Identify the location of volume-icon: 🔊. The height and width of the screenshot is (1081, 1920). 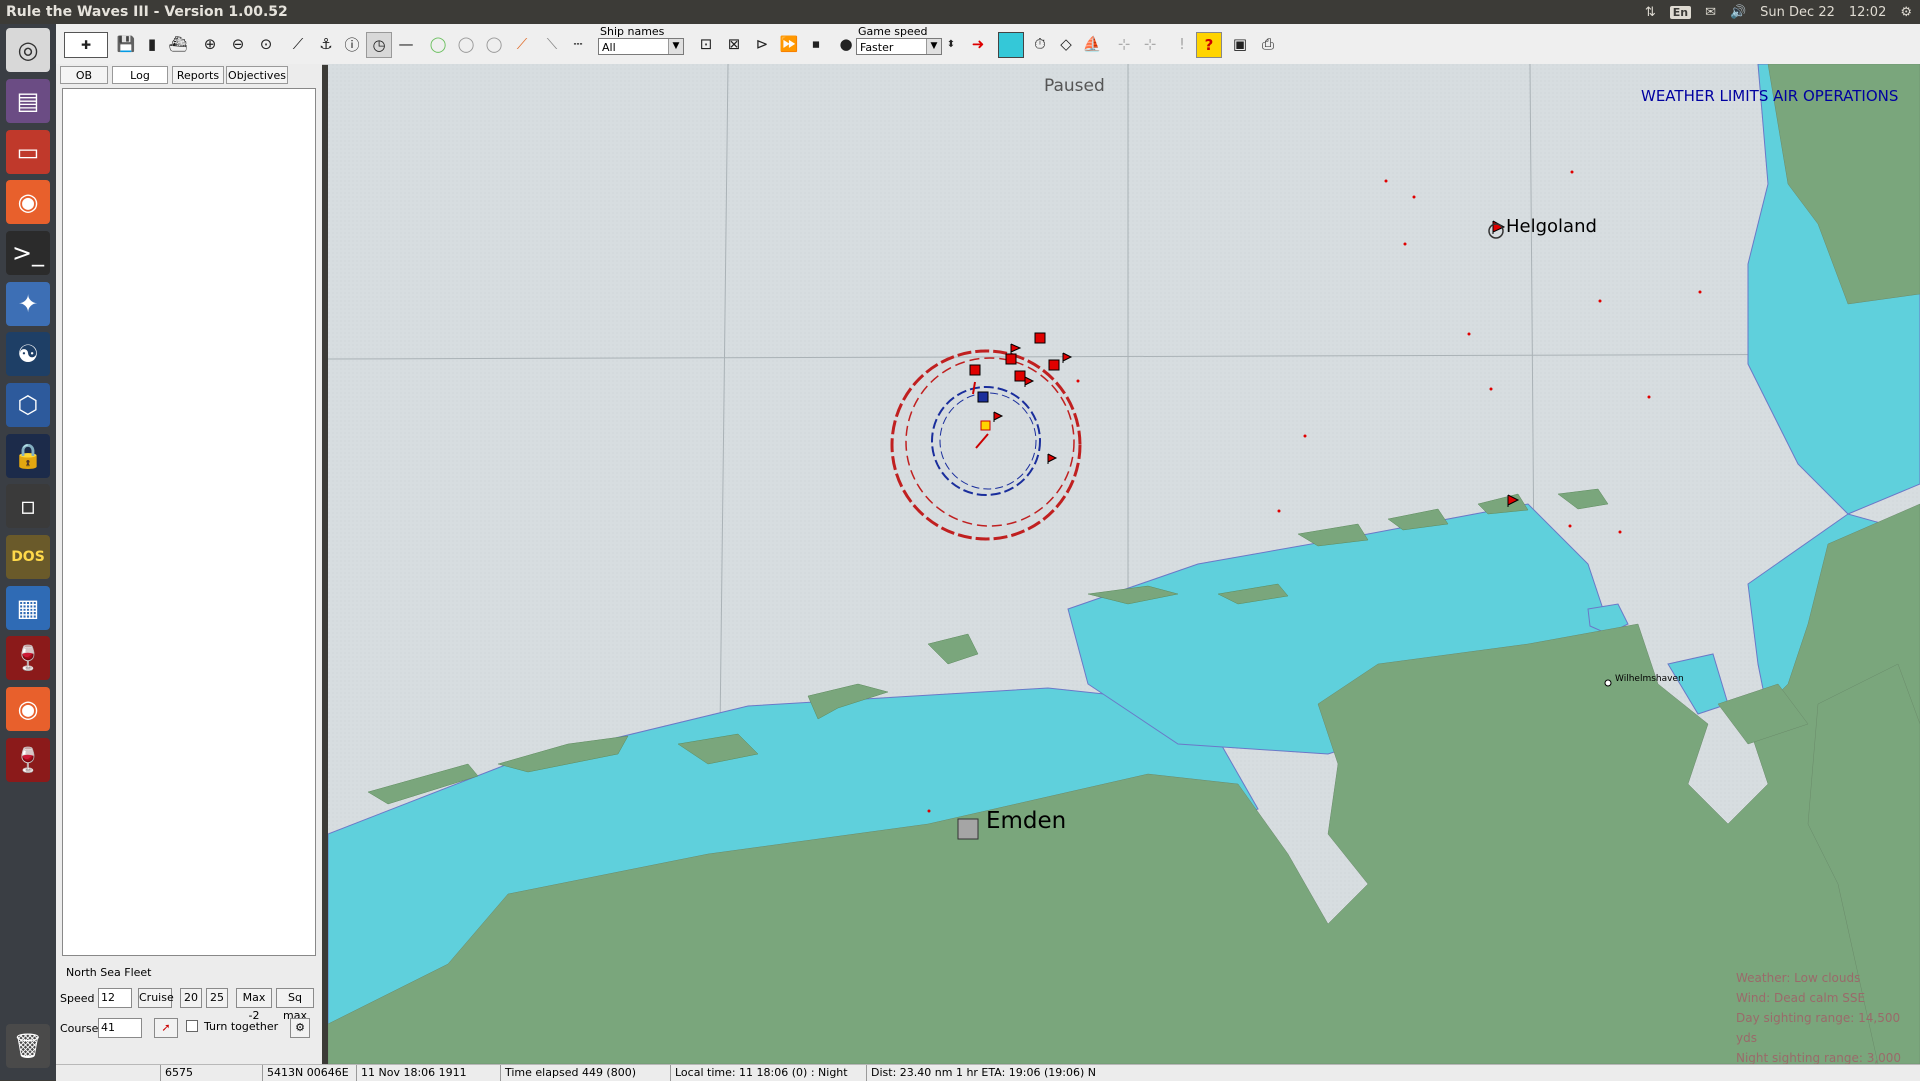
(1738, 12).